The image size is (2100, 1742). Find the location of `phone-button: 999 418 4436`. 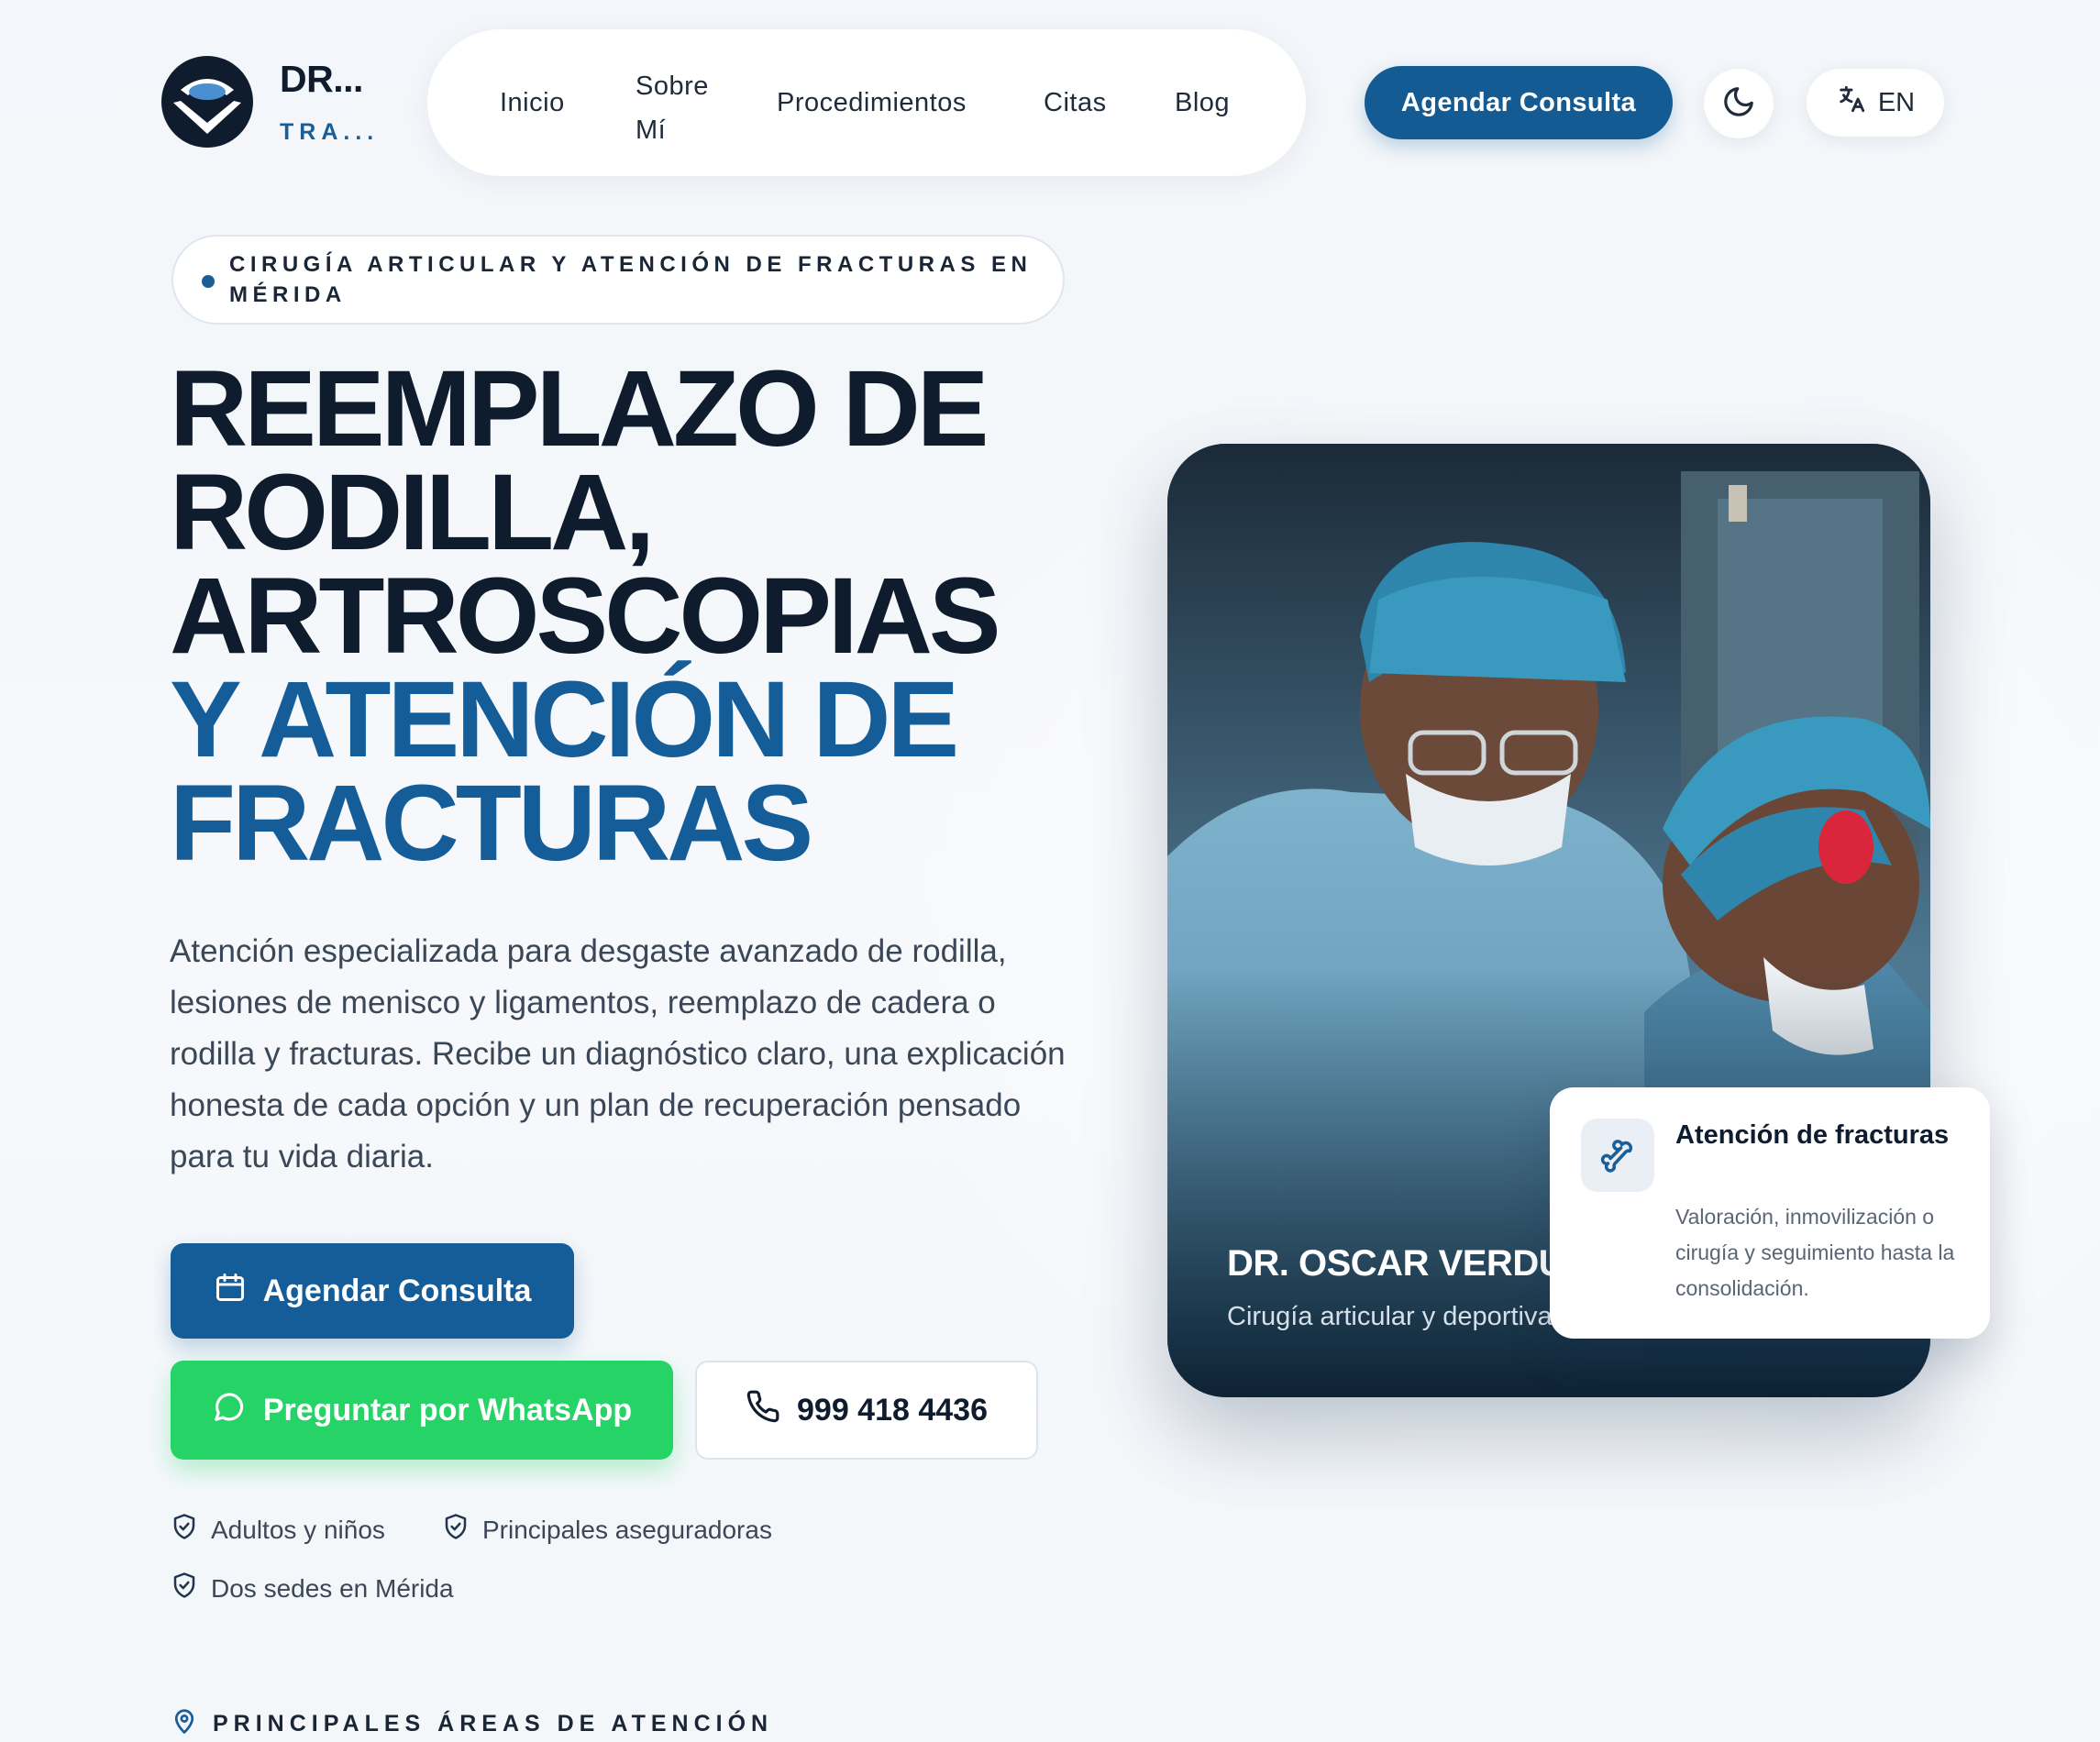

phone-button: 999 418 4436 is located at coordinates (866, 1410).